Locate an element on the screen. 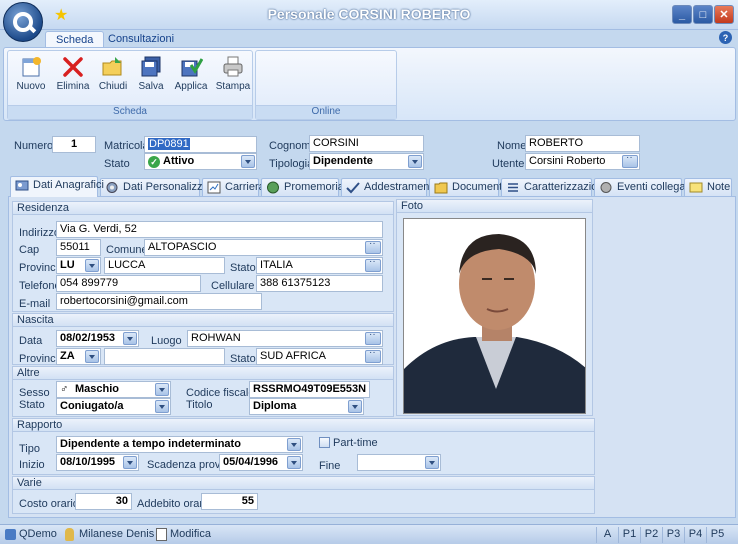  fine-field is located at coordinates (399, 462).